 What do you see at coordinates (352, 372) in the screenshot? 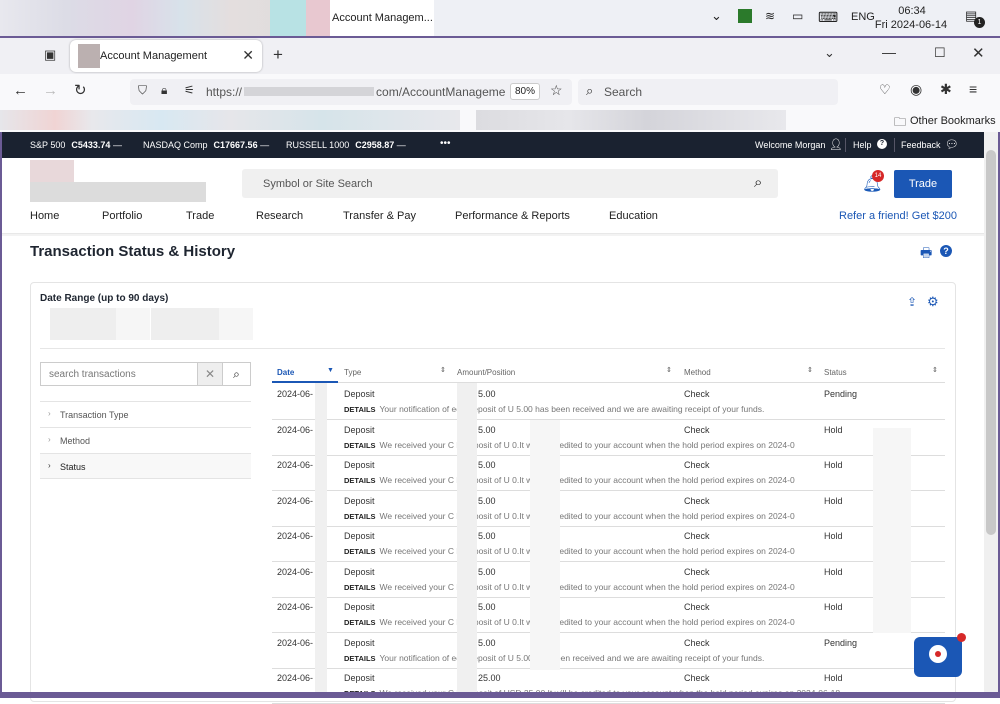
I see `column-type: Type` at bounding box center [352, 372].